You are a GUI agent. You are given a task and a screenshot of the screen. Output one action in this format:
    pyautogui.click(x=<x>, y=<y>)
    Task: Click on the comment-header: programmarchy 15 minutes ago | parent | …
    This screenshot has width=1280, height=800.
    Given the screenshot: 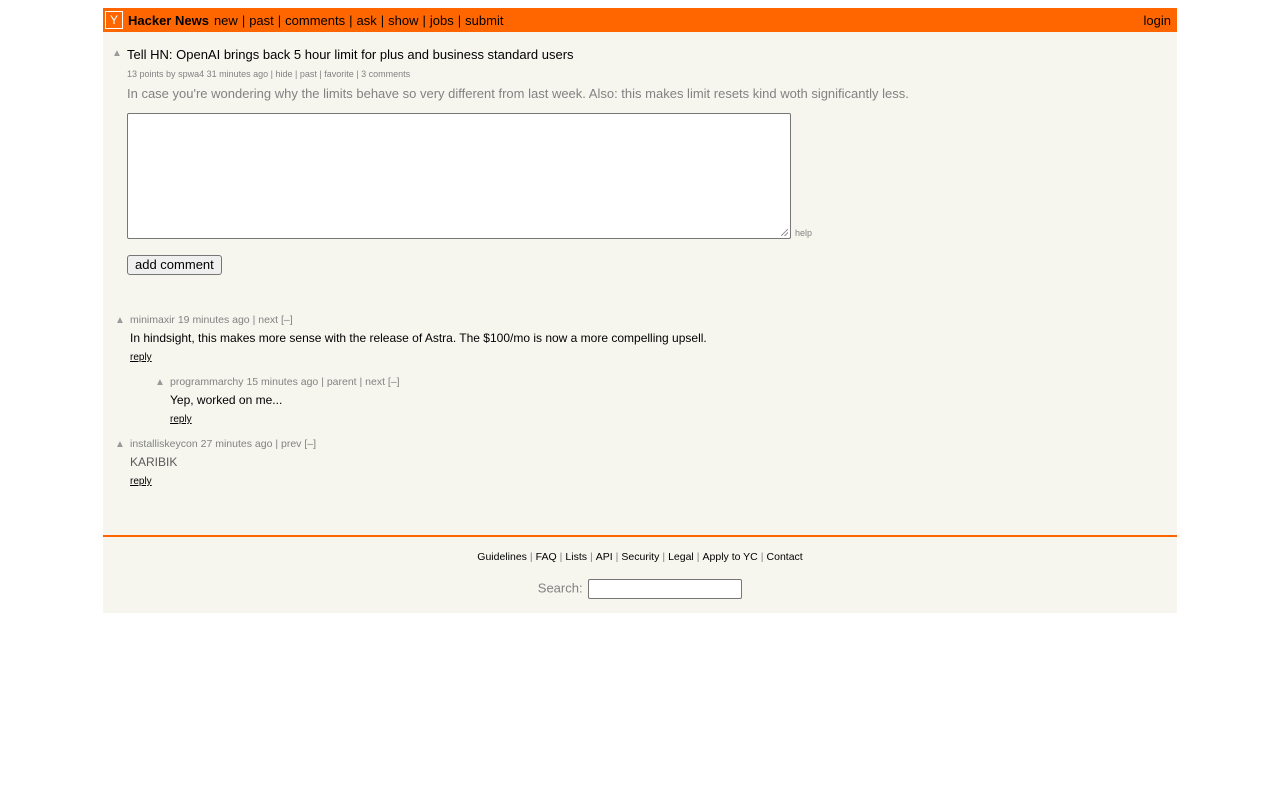 What is the action you would take?
    pyautogui.click(x=285, y=382)
    